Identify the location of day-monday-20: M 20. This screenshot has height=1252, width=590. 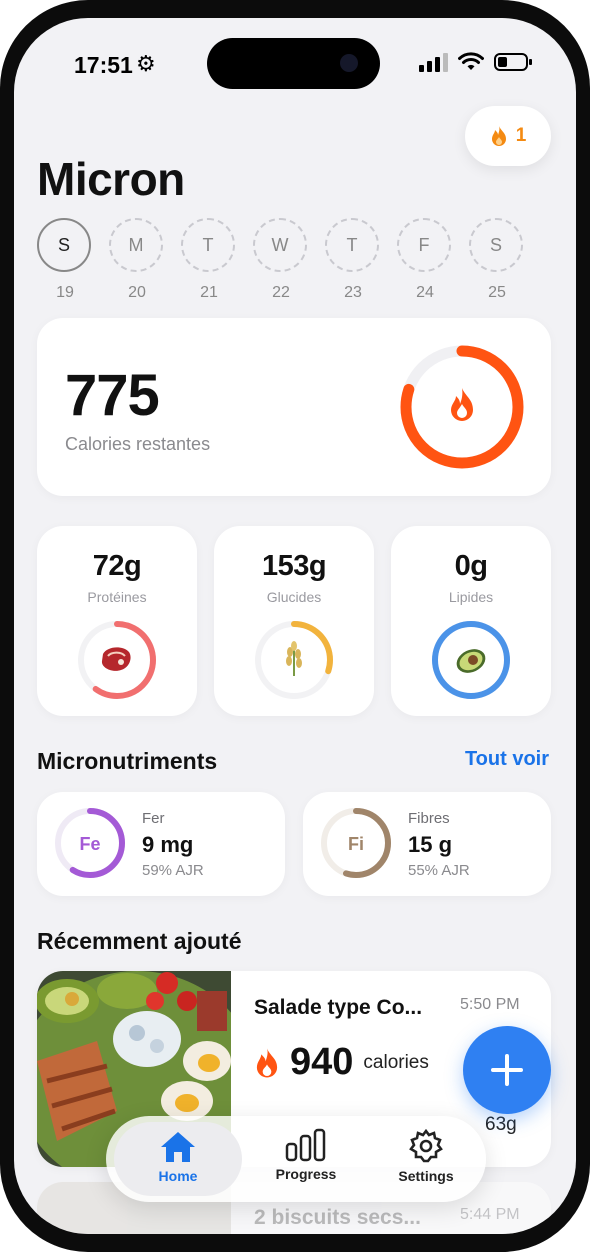
(137, 260).